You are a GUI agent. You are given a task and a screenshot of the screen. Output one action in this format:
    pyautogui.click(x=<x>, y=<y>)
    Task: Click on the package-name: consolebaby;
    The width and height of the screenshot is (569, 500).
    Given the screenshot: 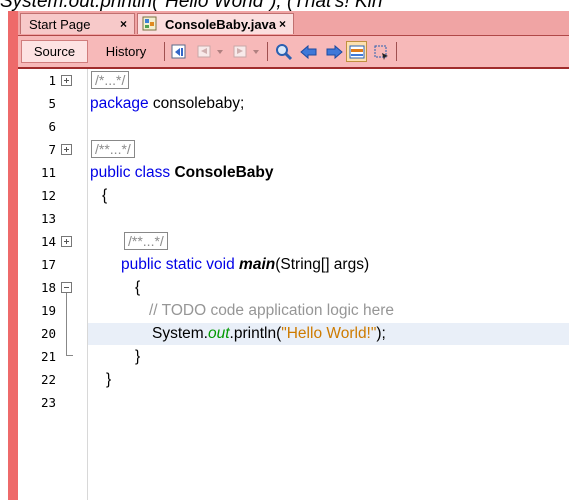 What is the action you would take?
    pyautogui.click(x=196, y=103)
    